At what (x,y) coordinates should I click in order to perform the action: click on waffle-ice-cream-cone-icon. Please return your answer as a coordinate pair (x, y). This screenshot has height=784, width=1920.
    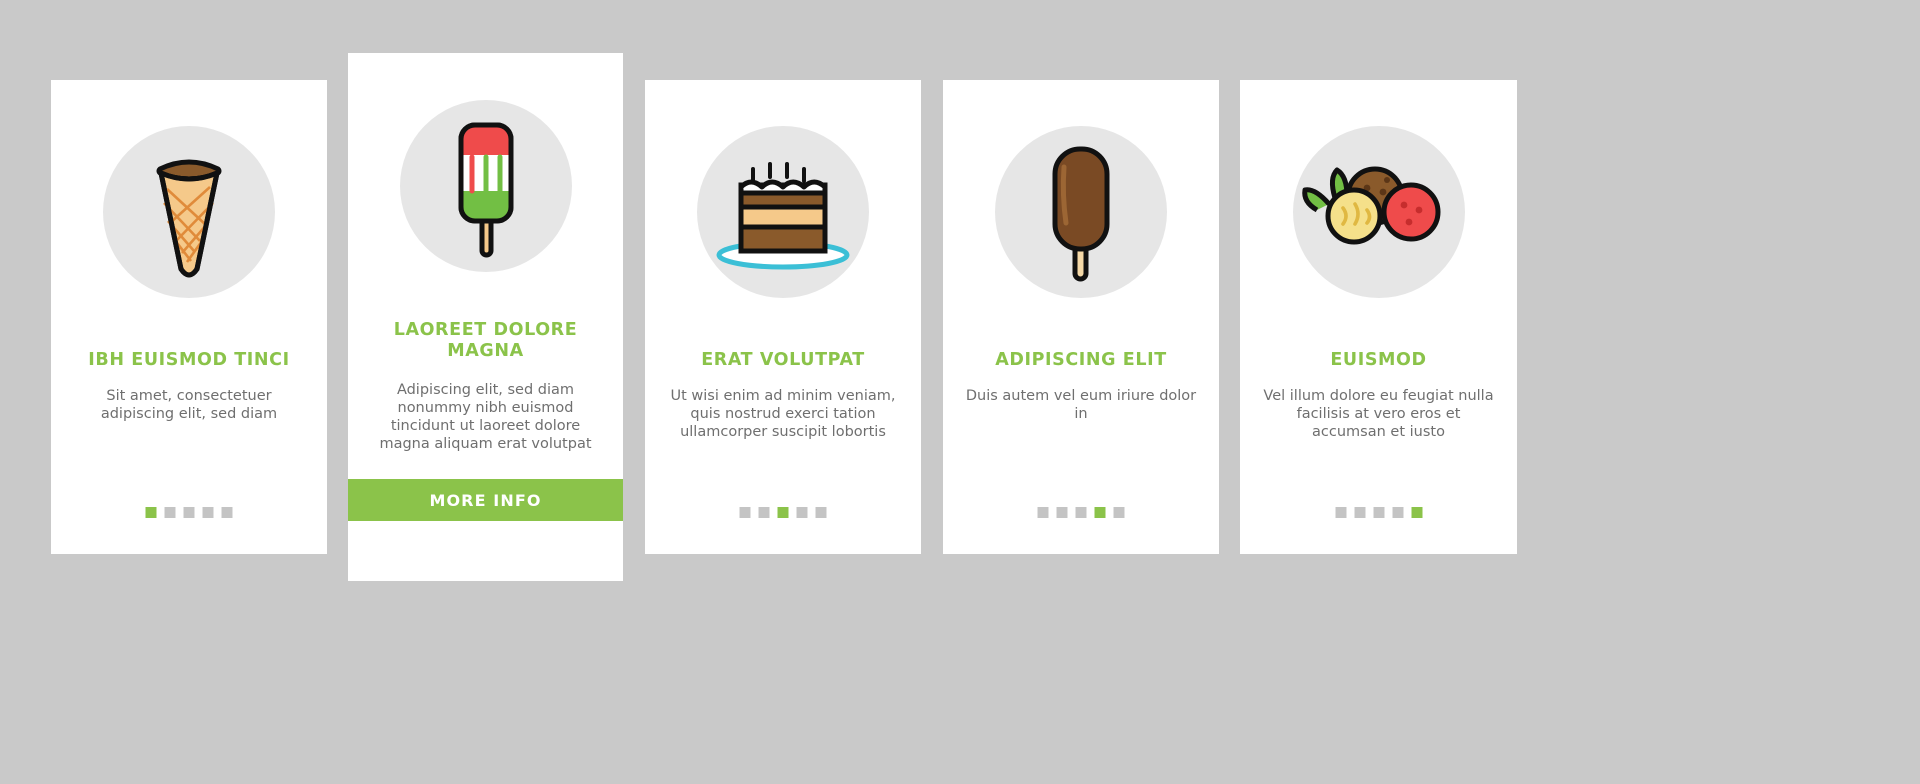
    Looking at the image, I should click on (189, 212).